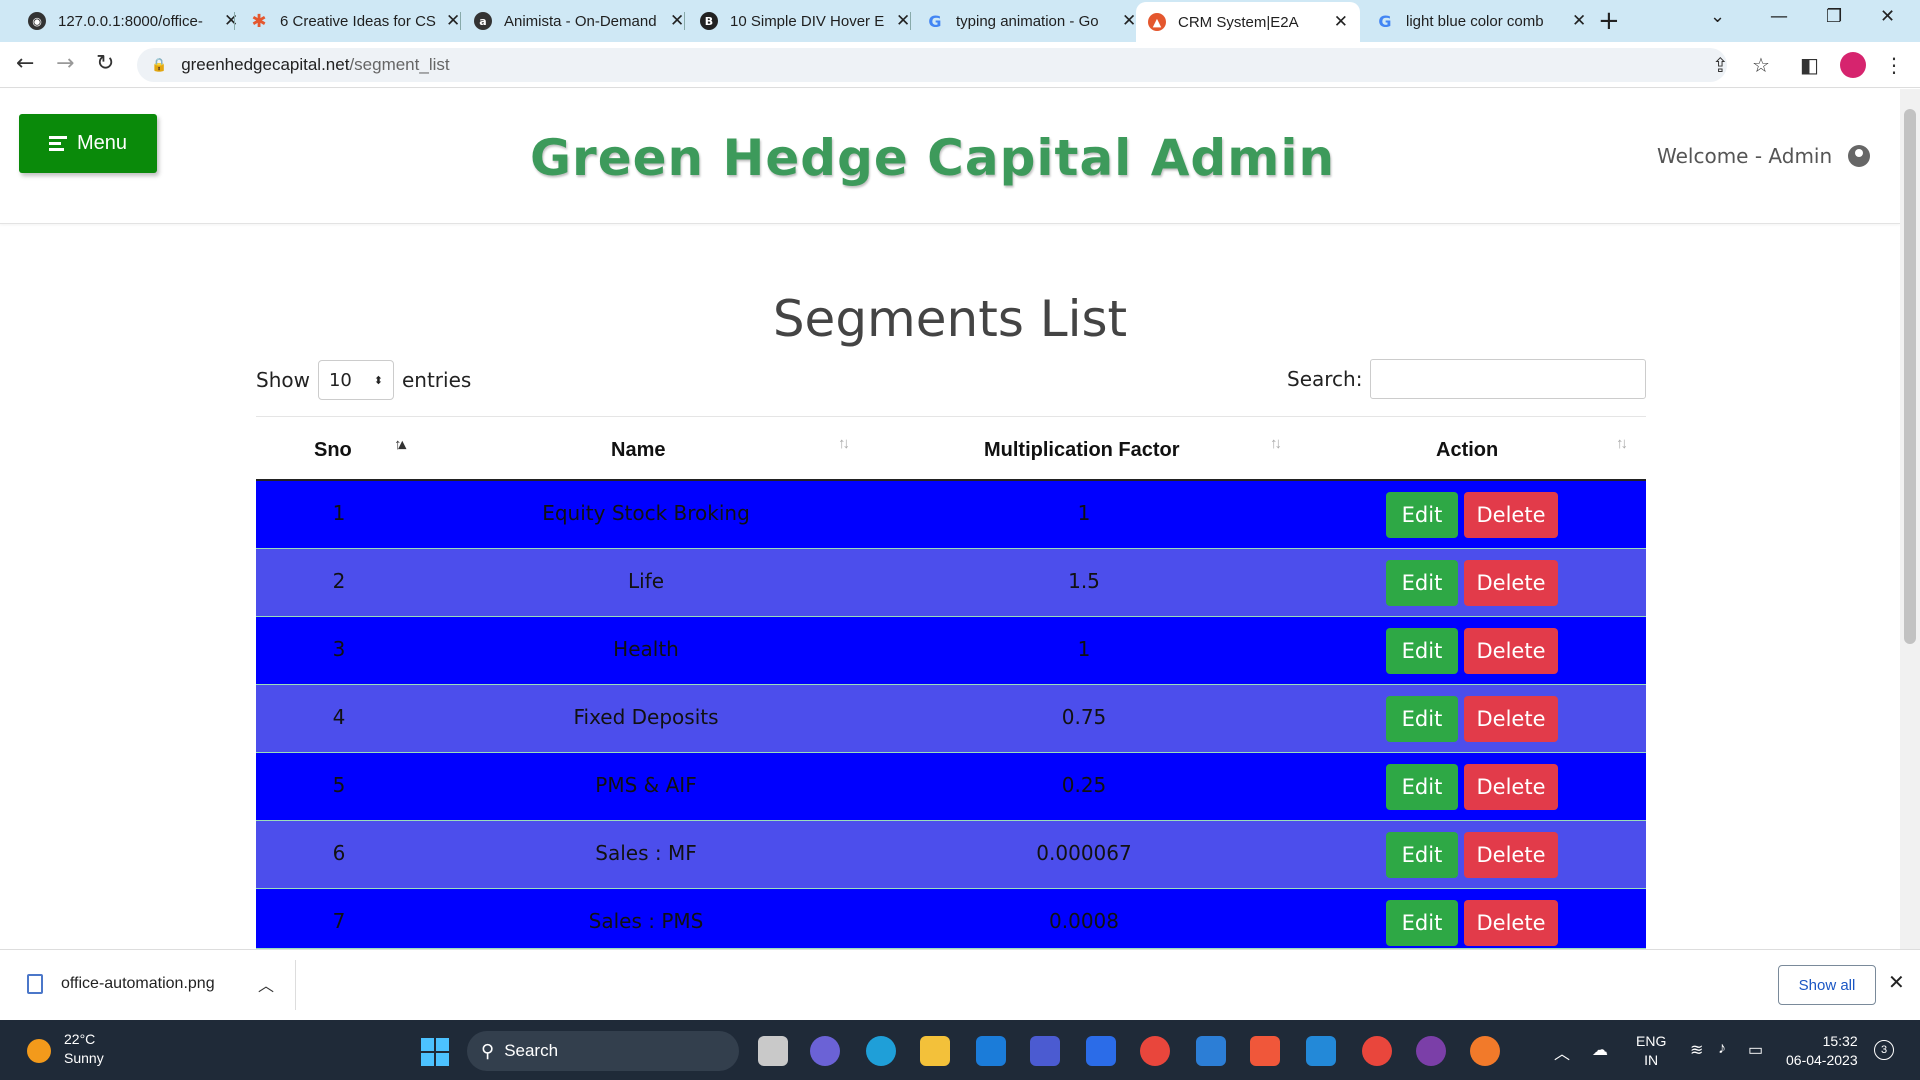  What do you see at coordinates (1562, 1052) in the screenshot?
I see `tray-chevron-icon: ︿` at bounding box center [1562, 1052].